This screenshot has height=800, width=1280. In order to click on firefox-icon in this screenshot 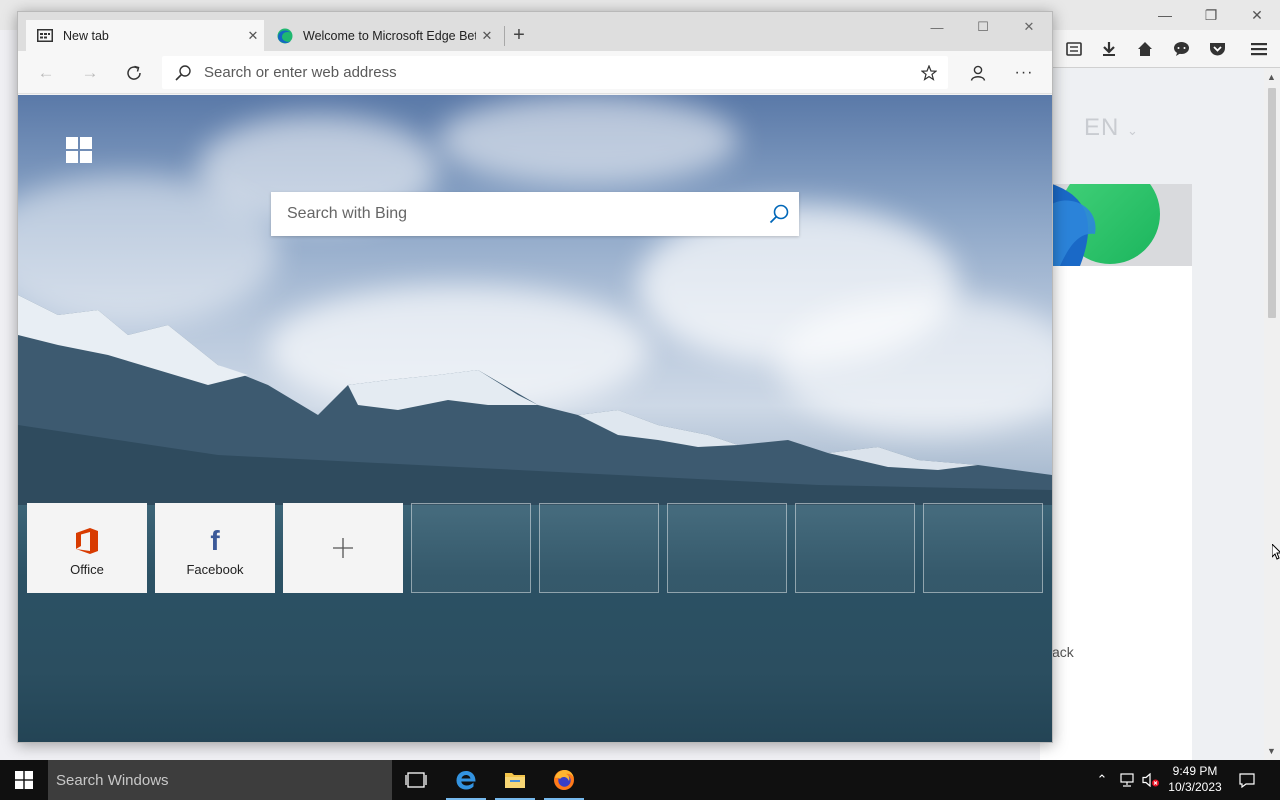, I will do `click(564, 780)`.